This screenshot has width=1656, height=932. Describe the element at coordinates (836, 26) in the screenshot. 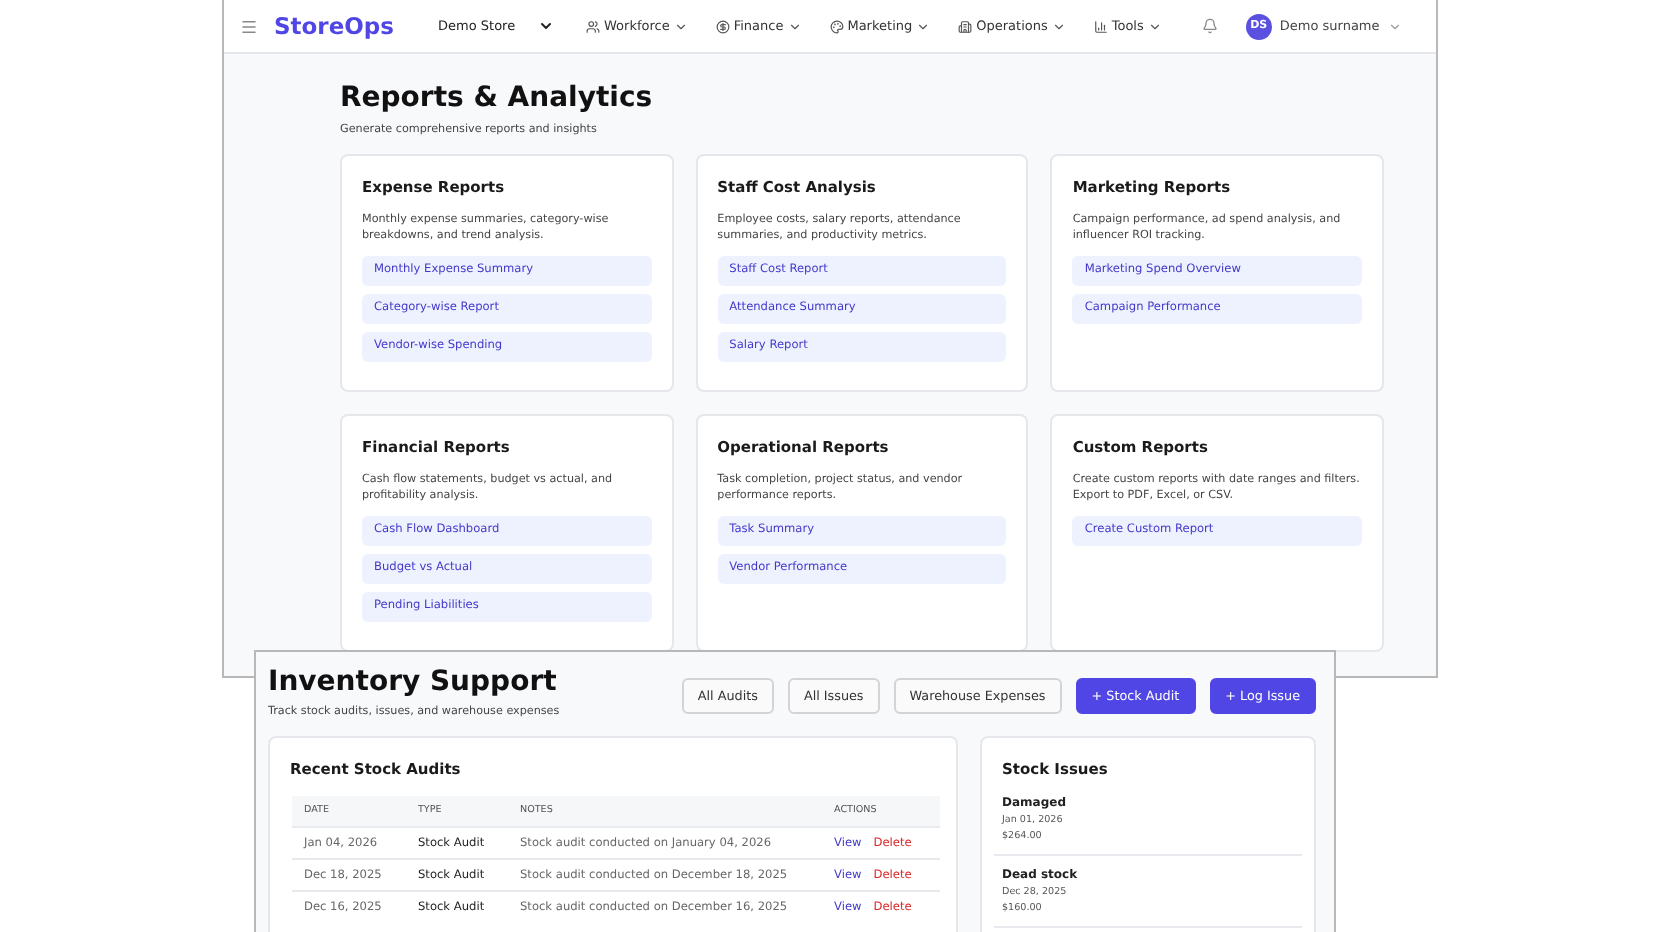

I see `palette-icon` at that location.